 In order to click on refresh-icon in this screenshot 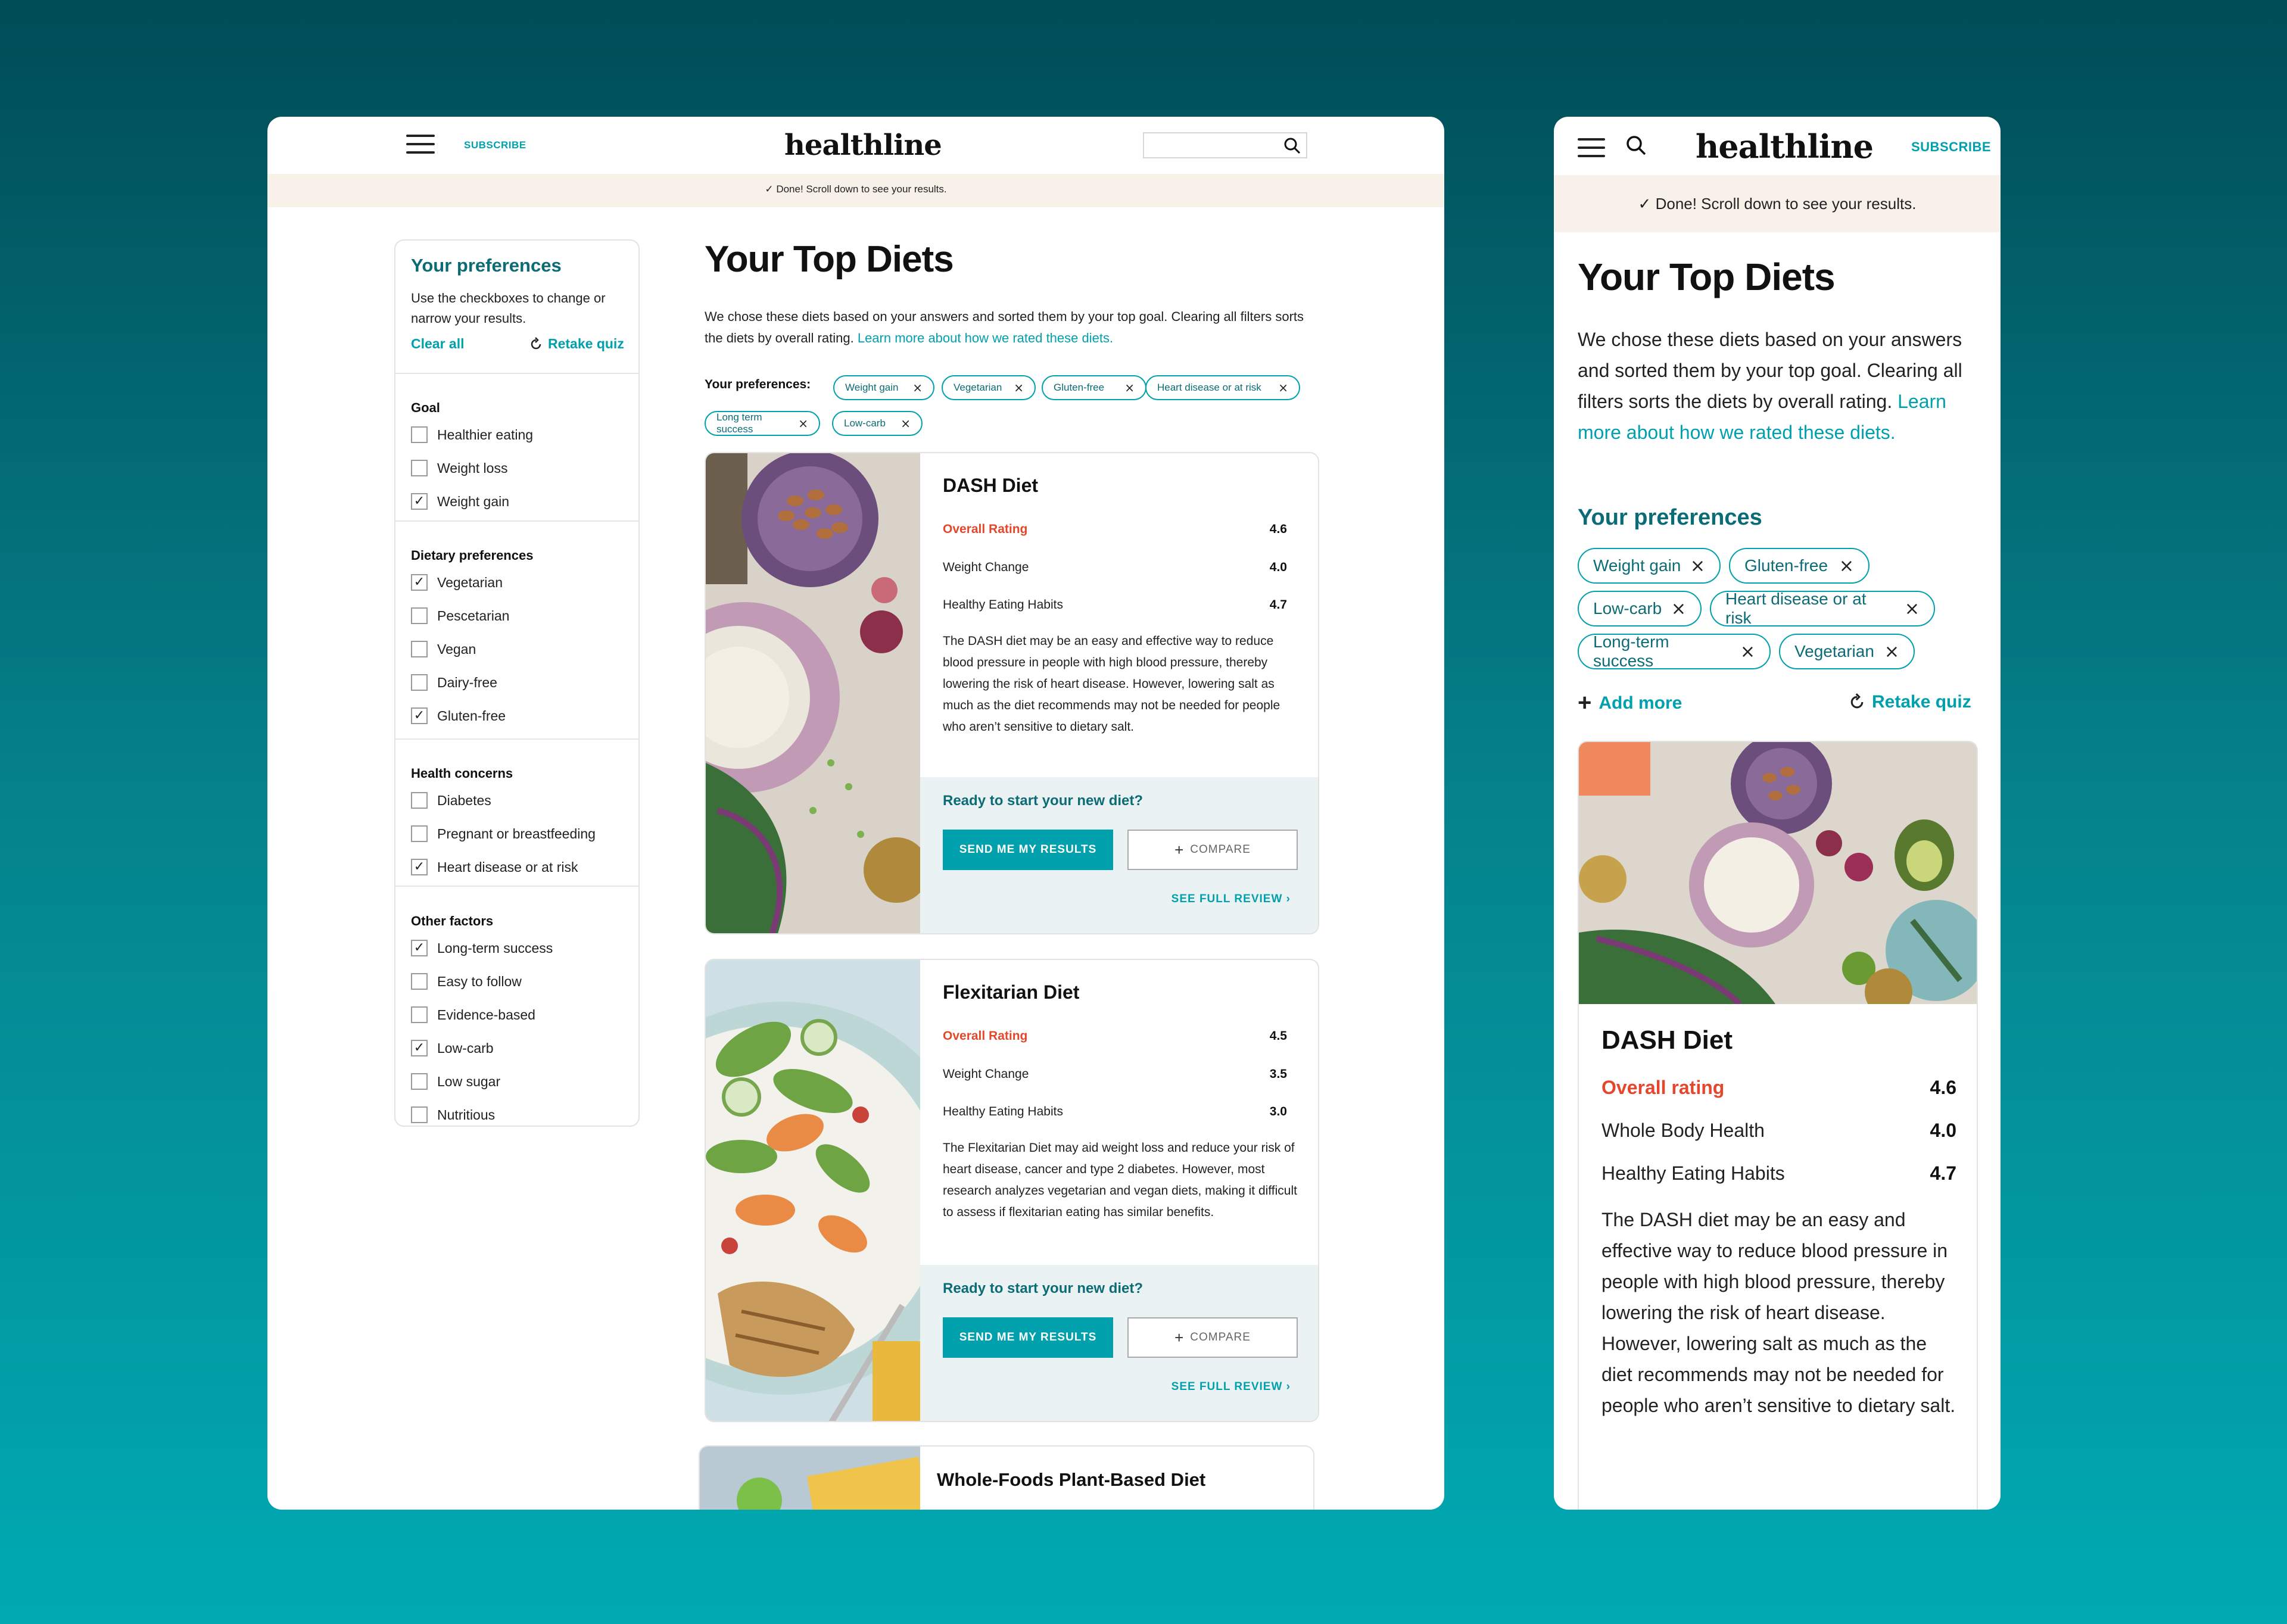, I will do `click(536, 342)`.